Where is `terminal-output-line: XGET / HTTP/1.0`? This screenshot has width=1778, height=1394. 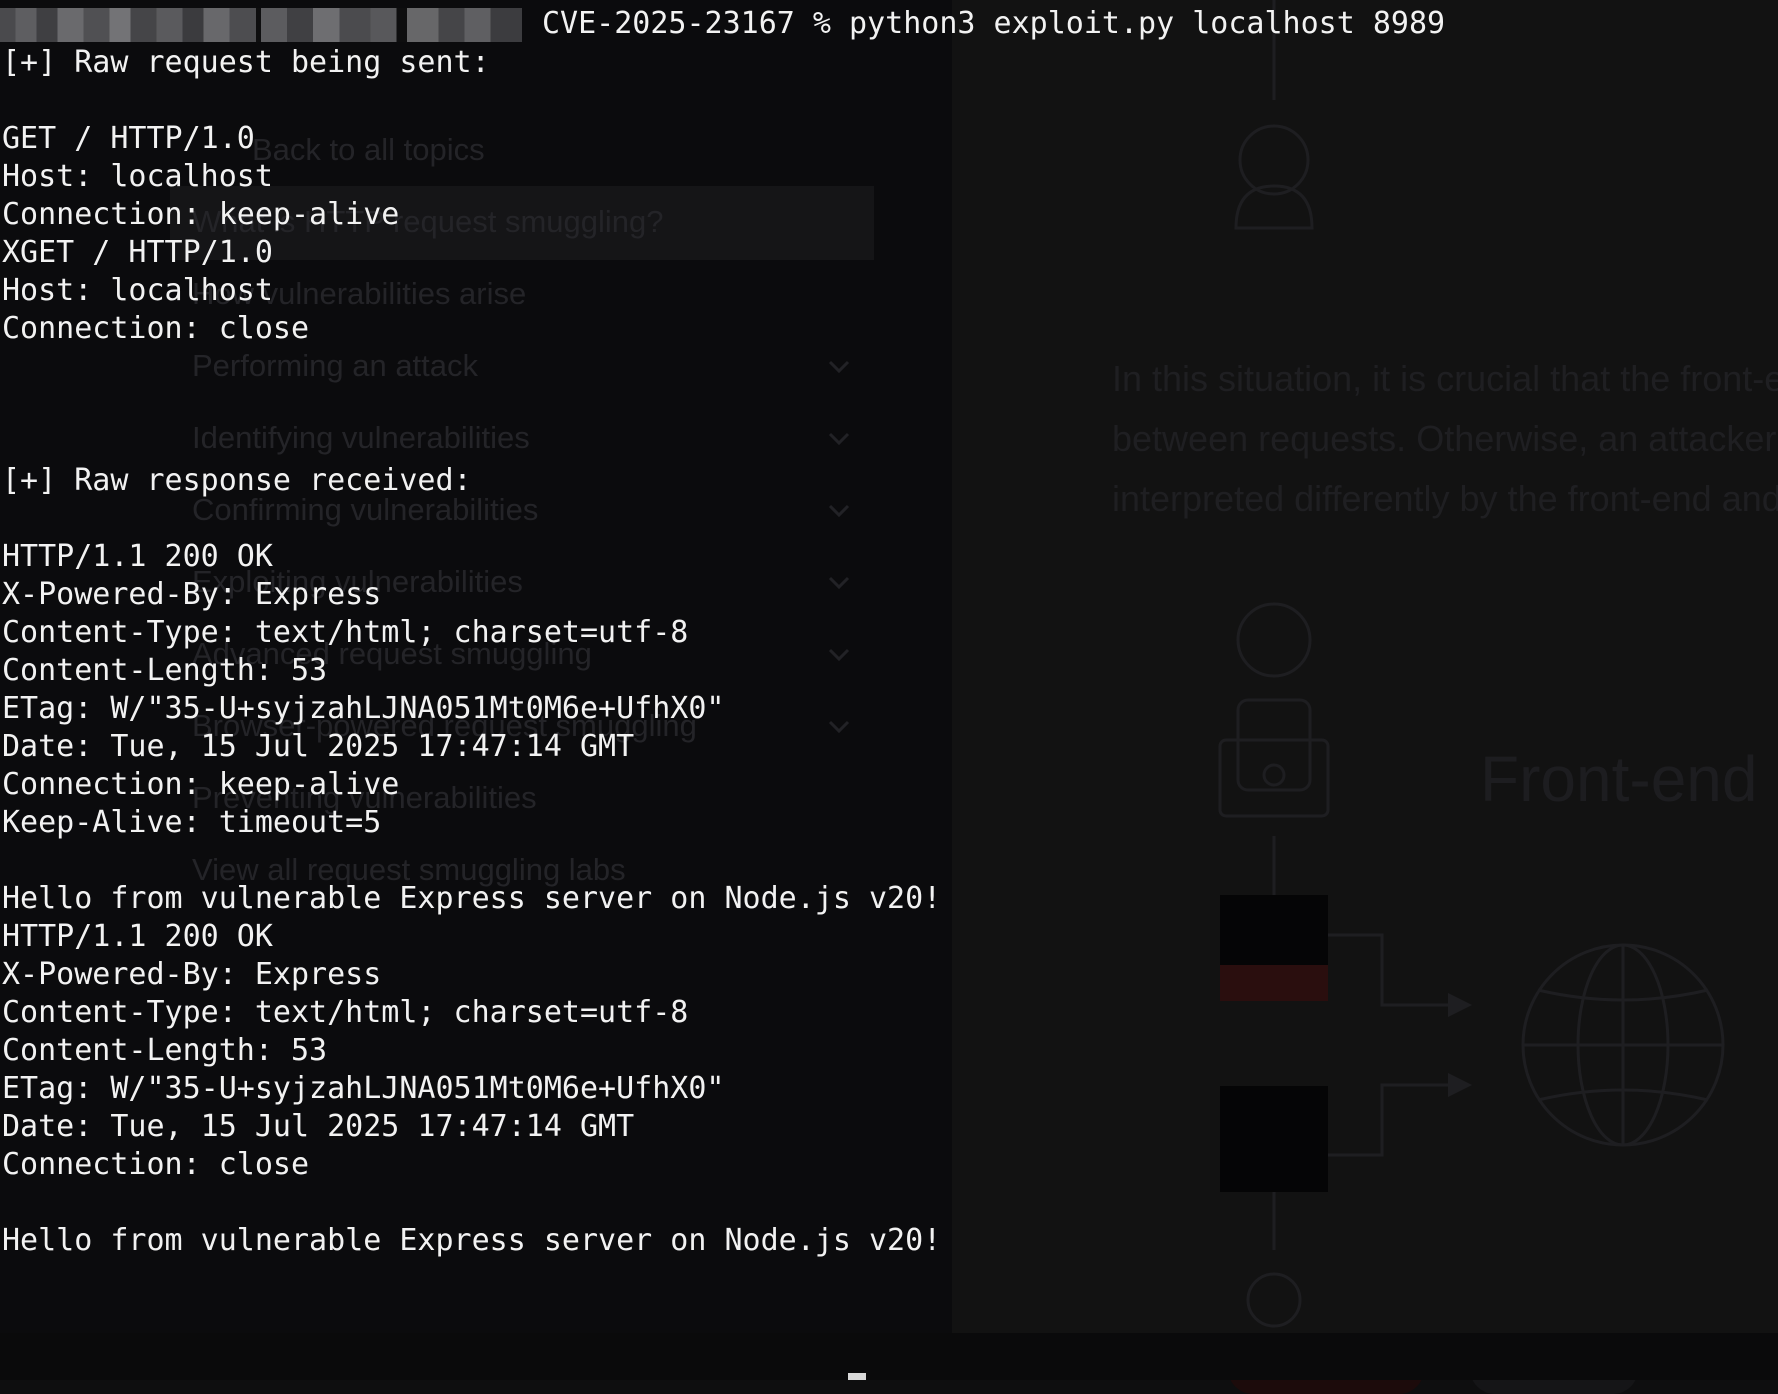 terminal-output-line: XGET / HTTP/1.0 is located at coordinates (137, 252).